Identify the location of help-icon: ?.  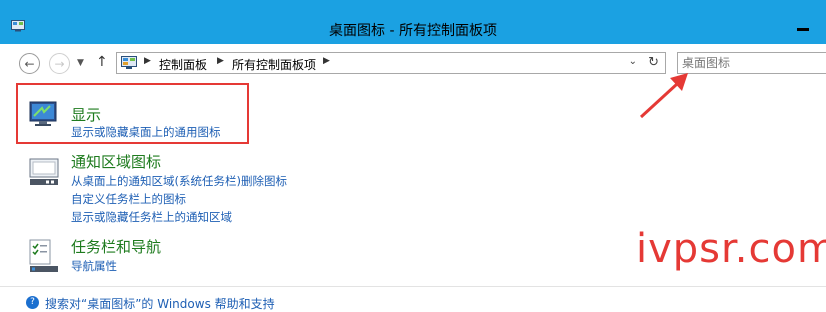
(32, 302).